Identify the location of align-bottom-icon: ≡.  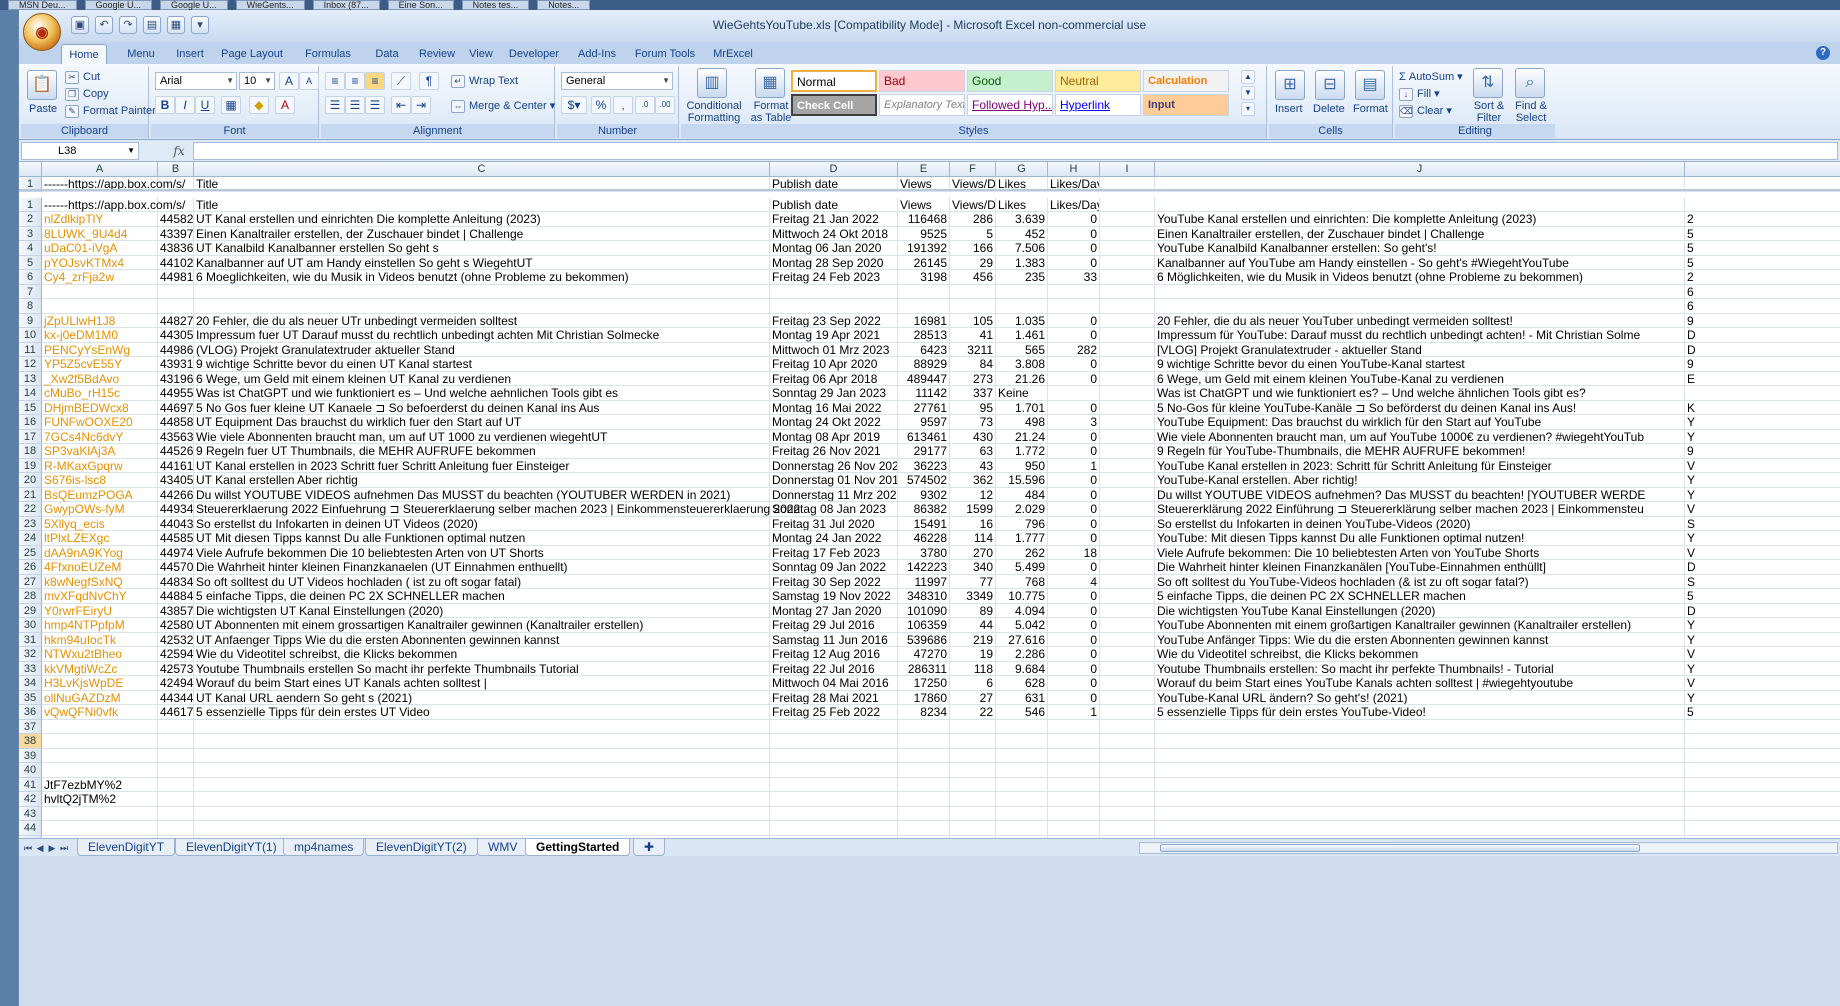
(375, 81).